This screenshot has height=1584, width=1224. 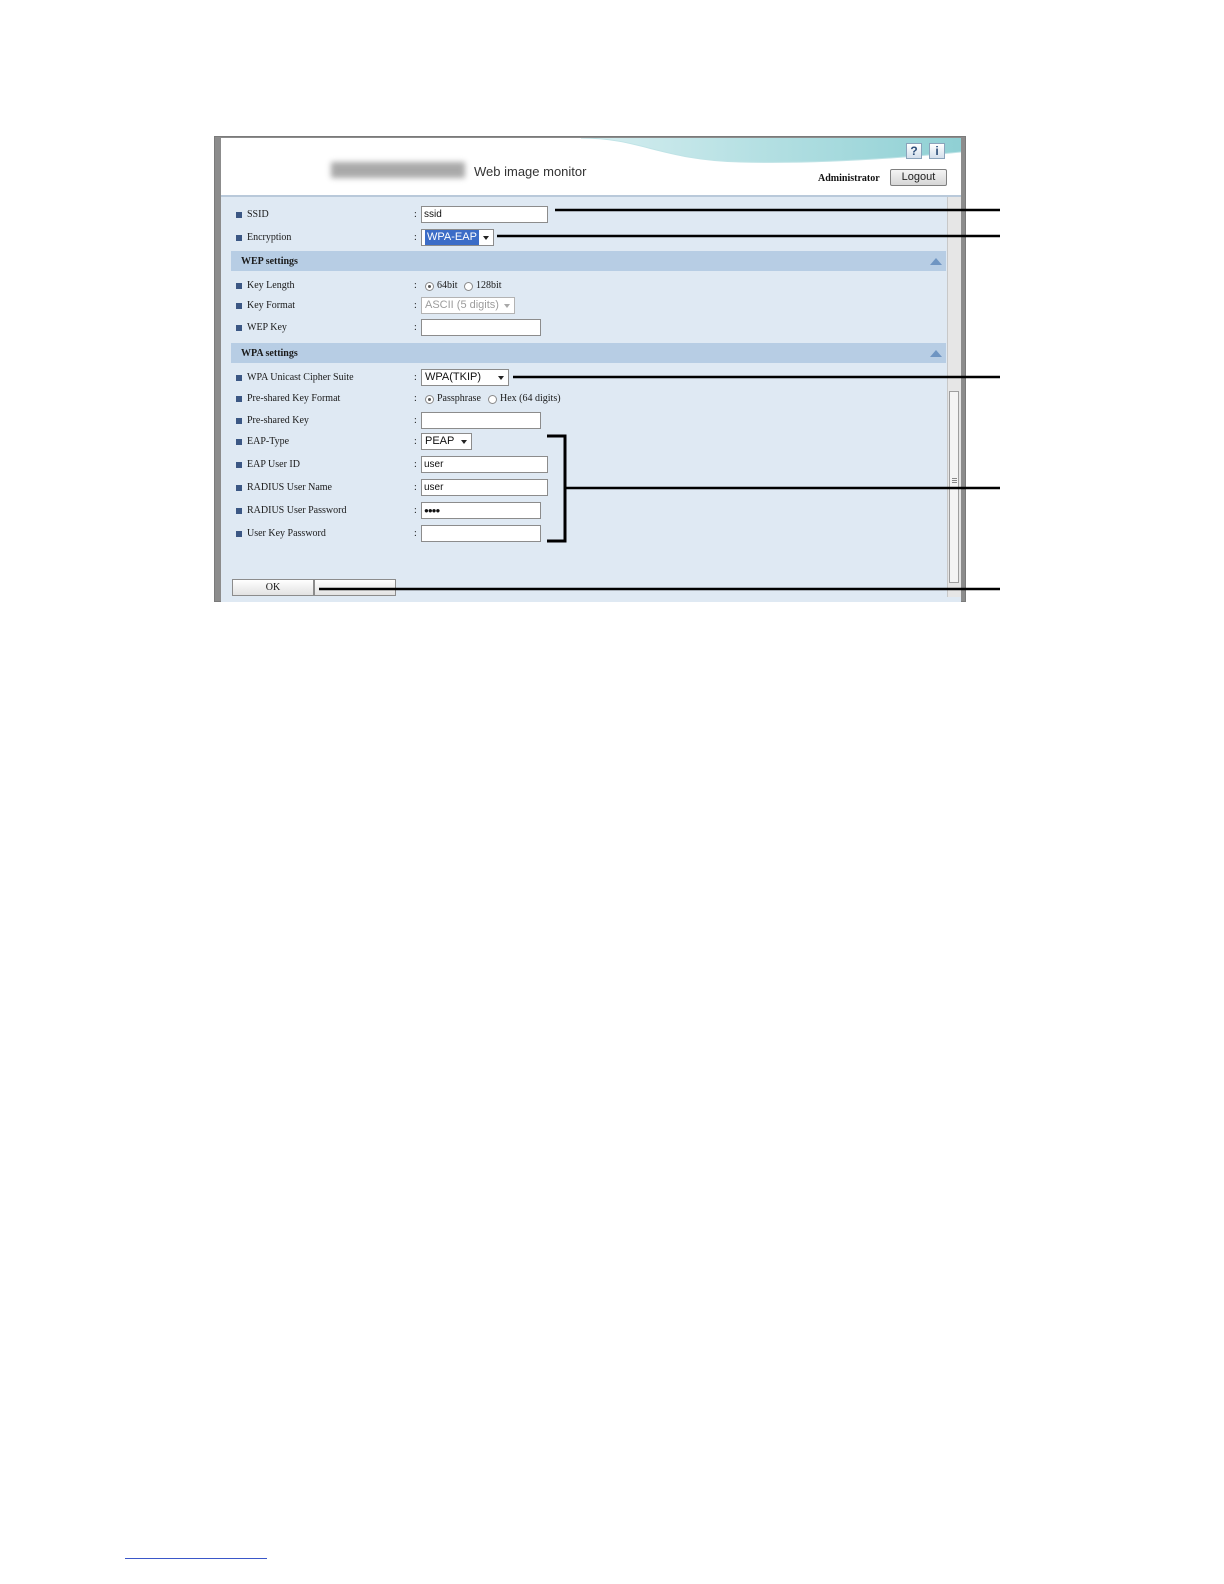 I want to click on radius-user-password-input: ●●●●, so click(x=481, y=510).